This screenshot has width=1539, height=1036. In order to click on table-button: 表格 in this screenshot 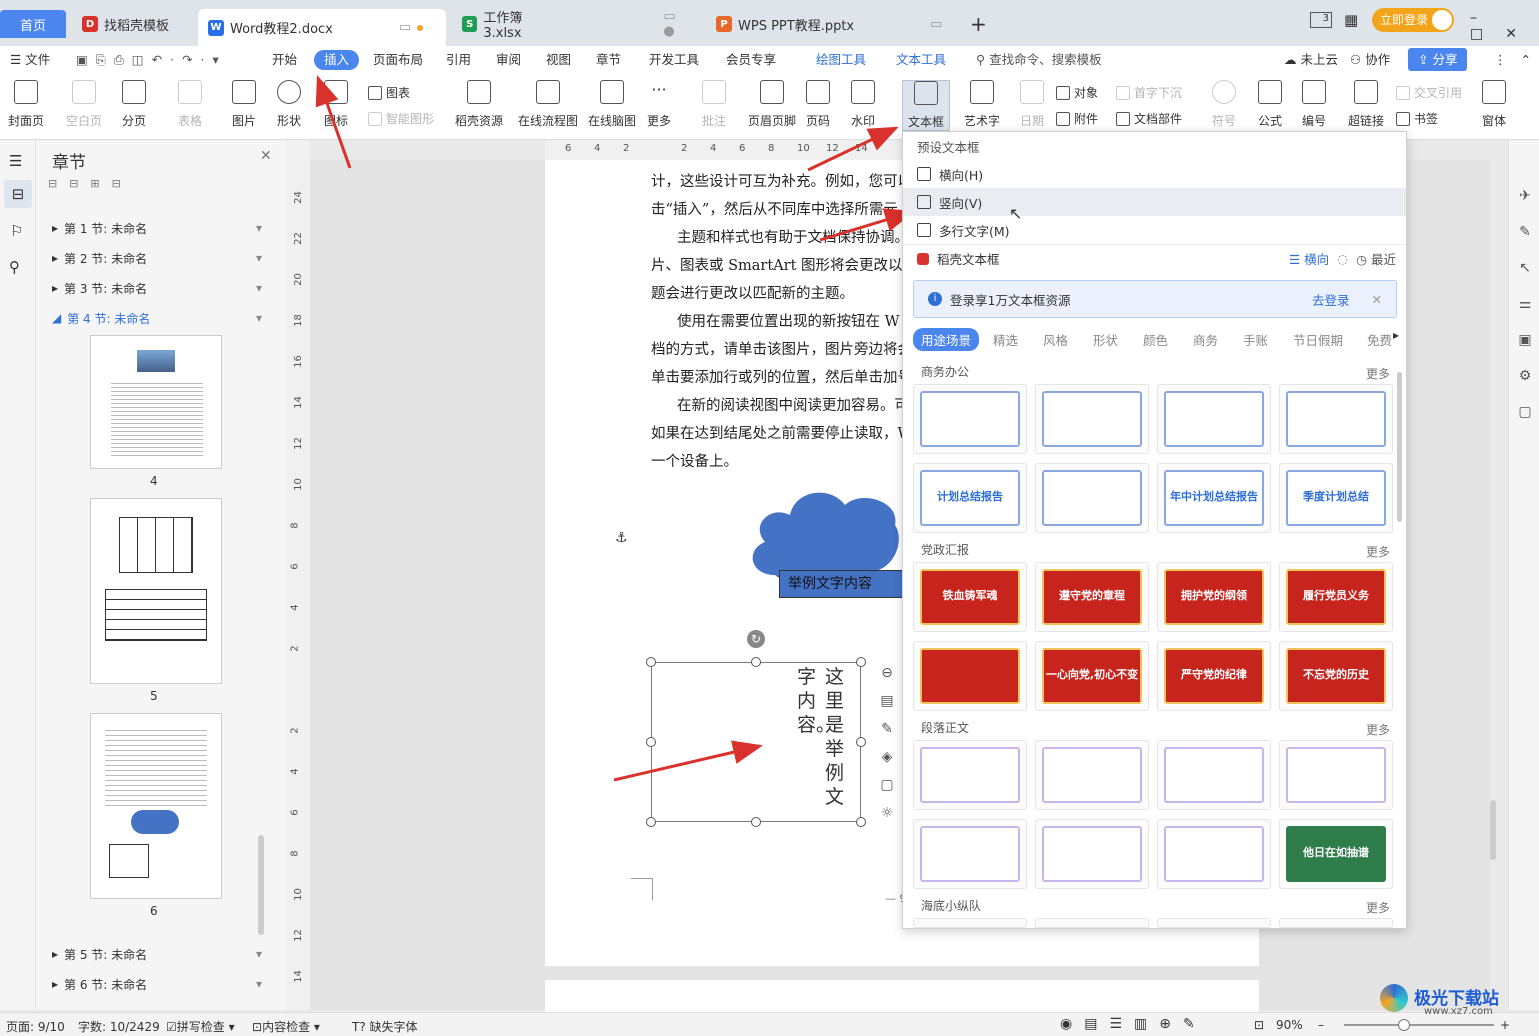, I will do `click(190, 104)`.